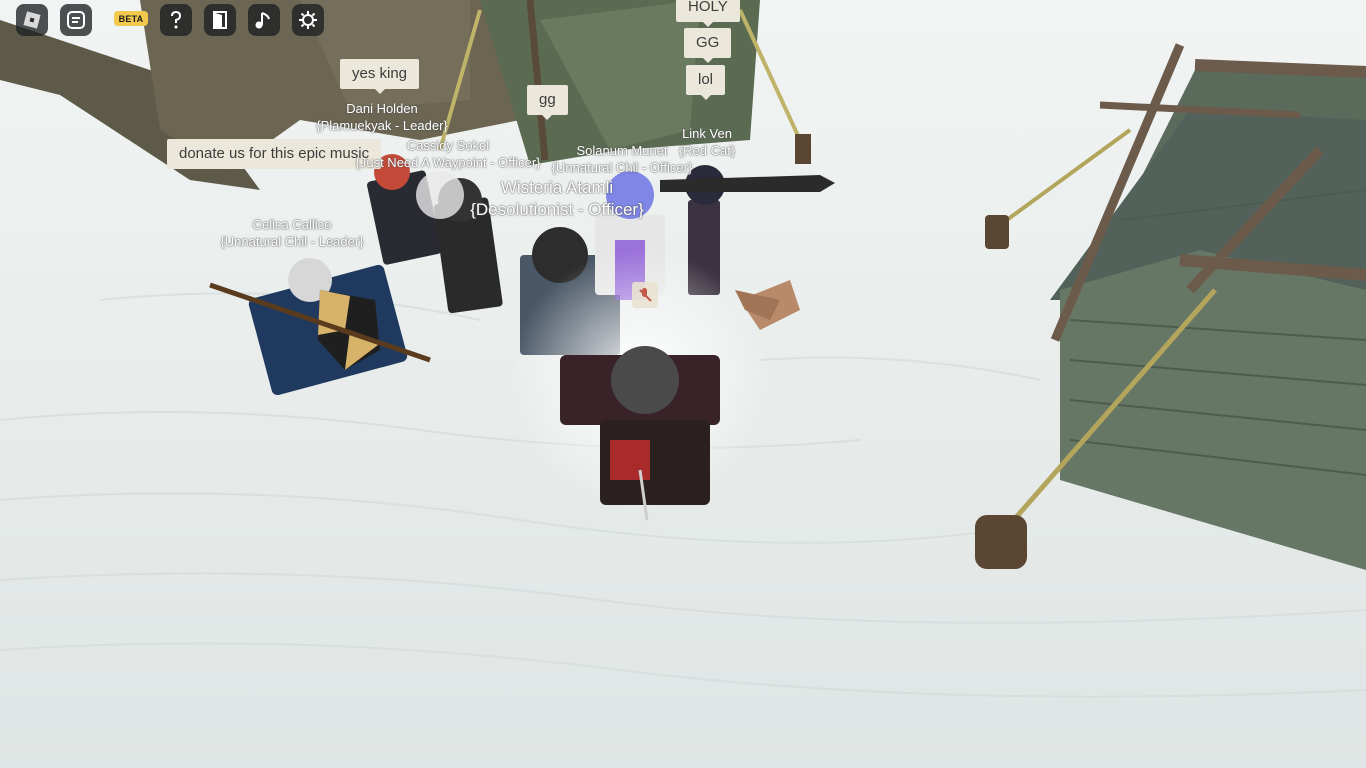 The height and width of the screenshot is (768, 1366). I want to click on roblox-logo-icon, so click(32, 20).